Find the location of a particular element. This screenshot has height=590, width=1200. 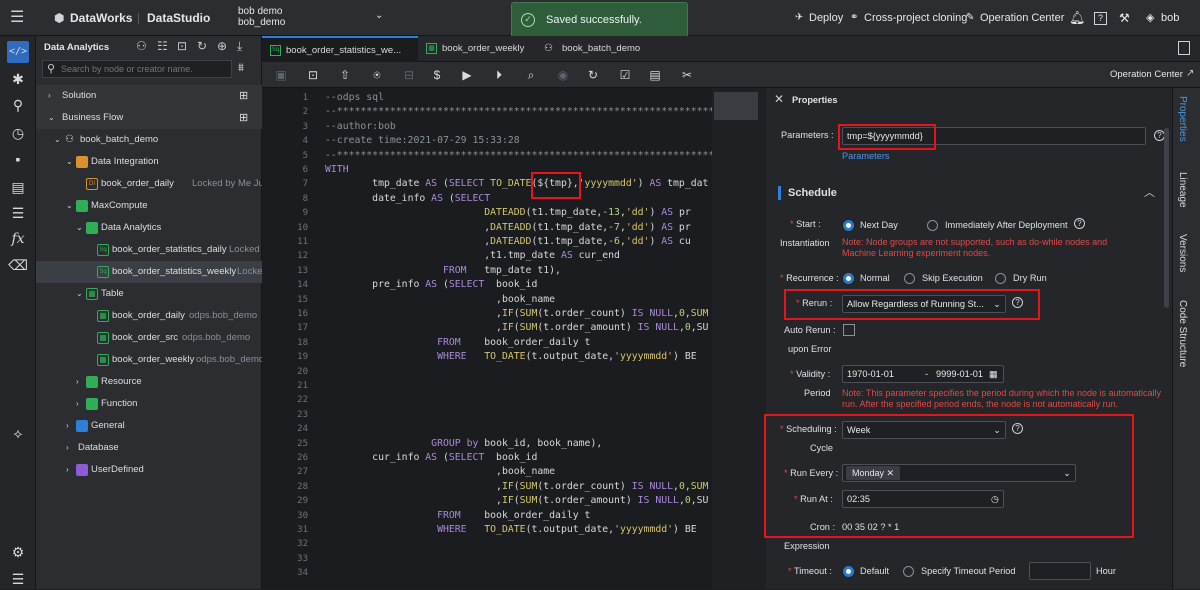

tree-solution: › Solution ⊞ is located at coordinates (149, 96).